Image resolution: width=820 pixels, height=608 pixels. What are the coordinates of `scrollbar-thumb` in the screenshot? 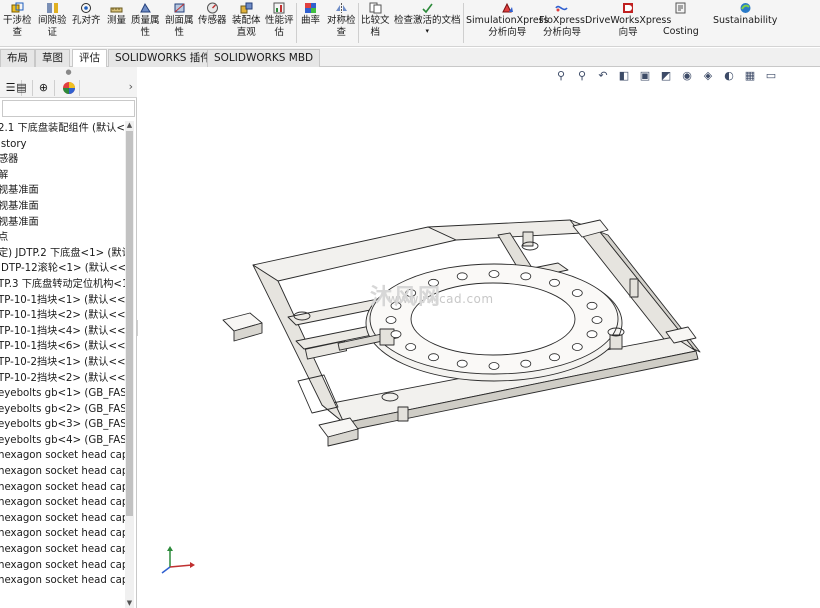 It's located at (129, 323).